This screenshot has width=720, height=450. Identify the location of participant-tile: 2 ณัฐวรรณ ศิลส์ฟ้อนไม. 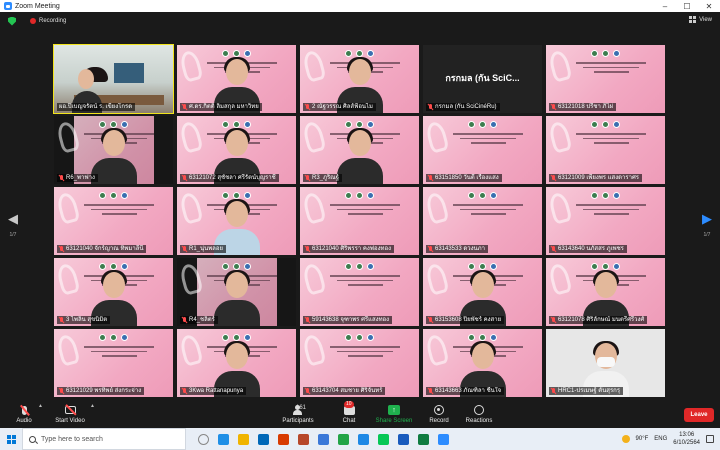
(359, 79).